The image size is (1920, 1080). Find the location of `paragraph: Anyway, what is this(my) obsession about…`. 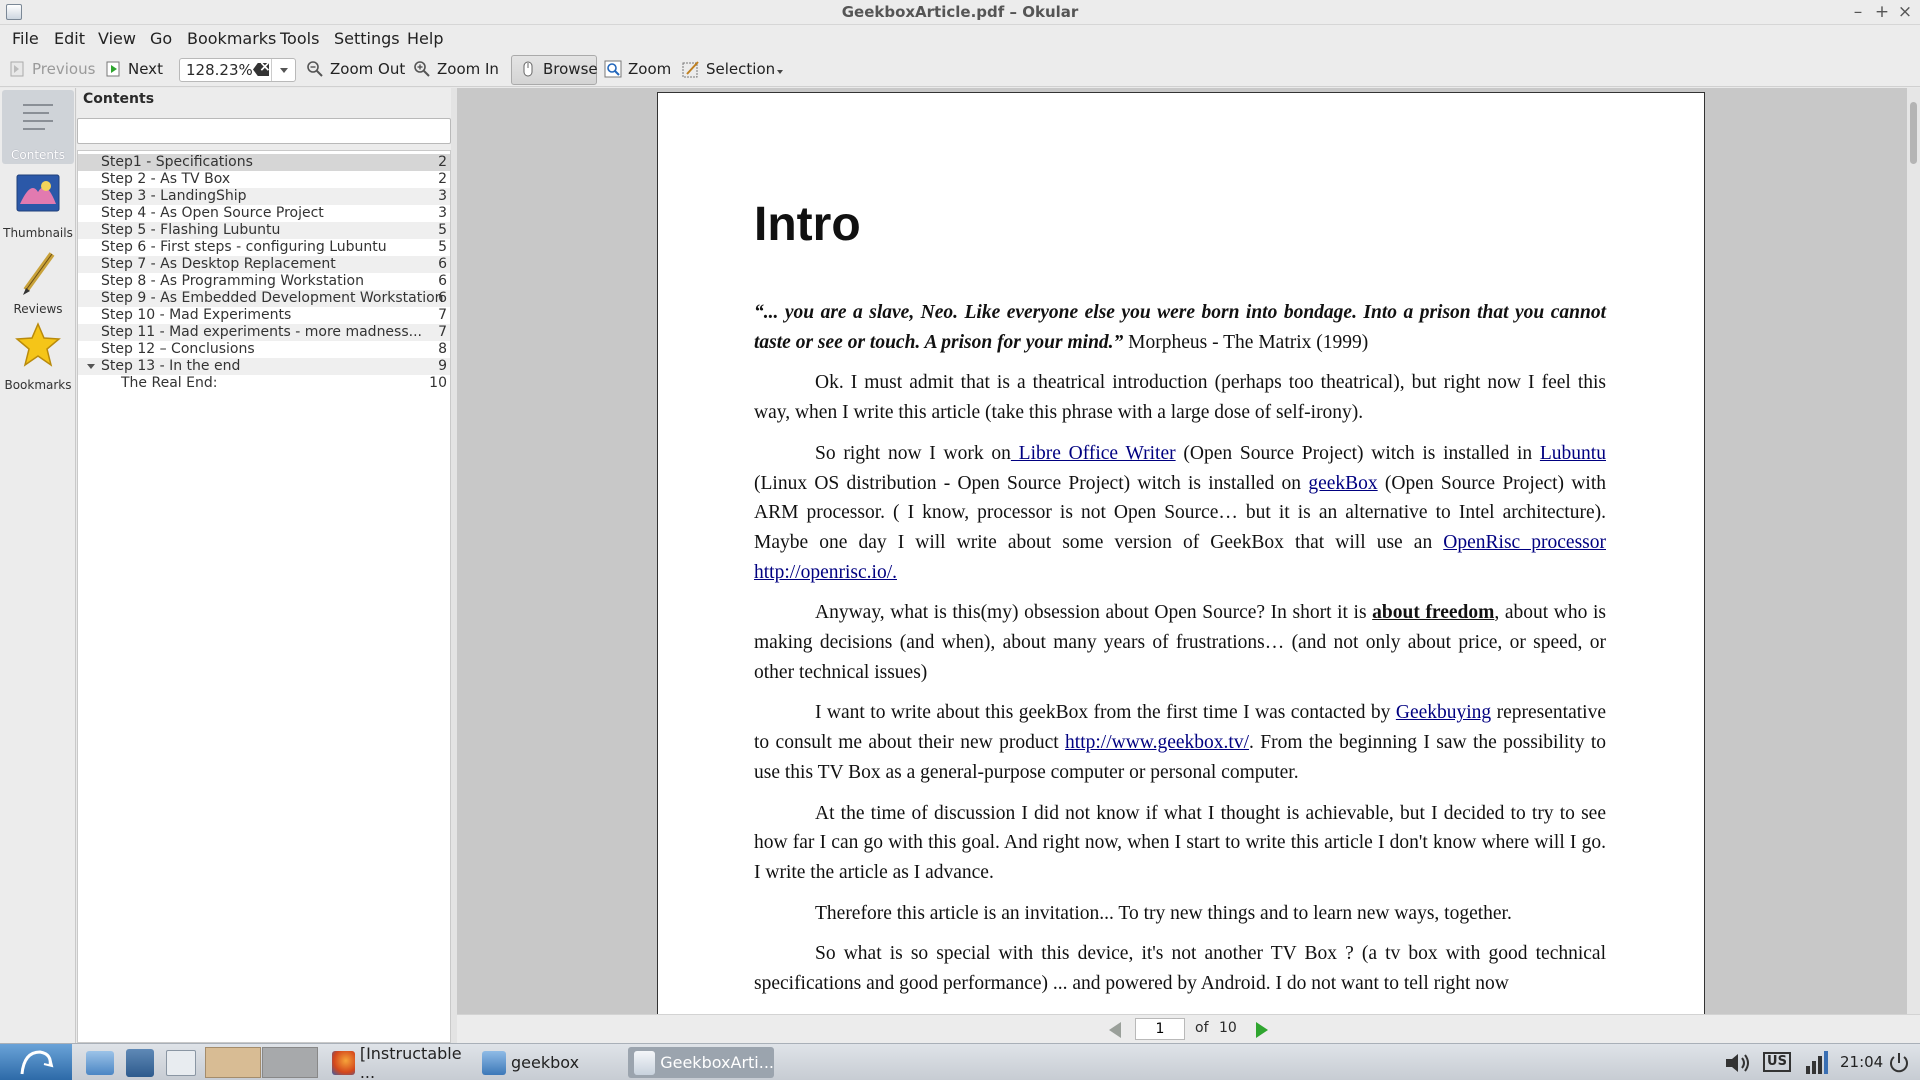

paragraph: Anyway, what is this(my) obsession about… is located at coordinates (1180, 642).